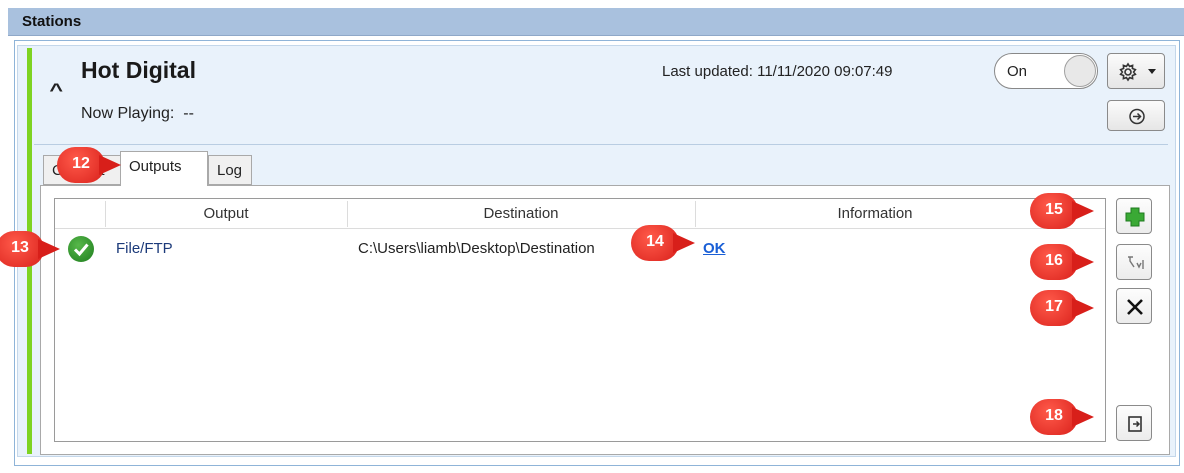 This screenshot has width=1184, height=473. What do you see at coordinates (144, 248) in the screenshot?
I see `table-cell-output: File/FTP` at bounding box center [144, 248].